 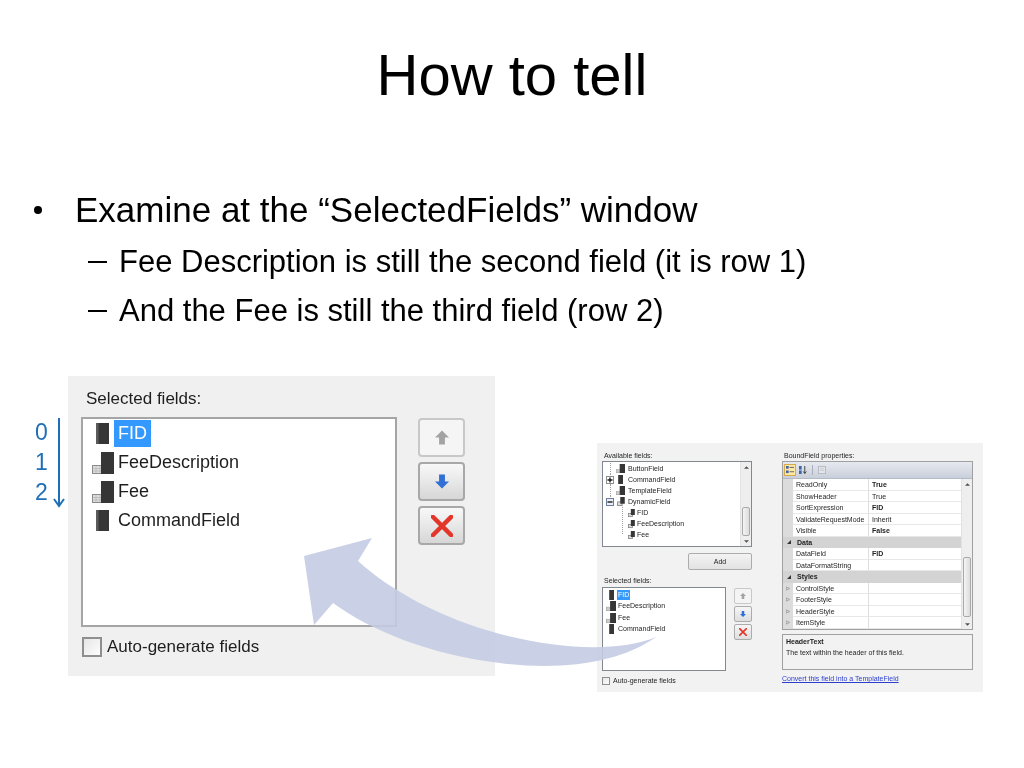 What do you see at coordinates (512, 75) in the screenshot?
I see `slide-title: How to tell` at bounding box center [512, 75].